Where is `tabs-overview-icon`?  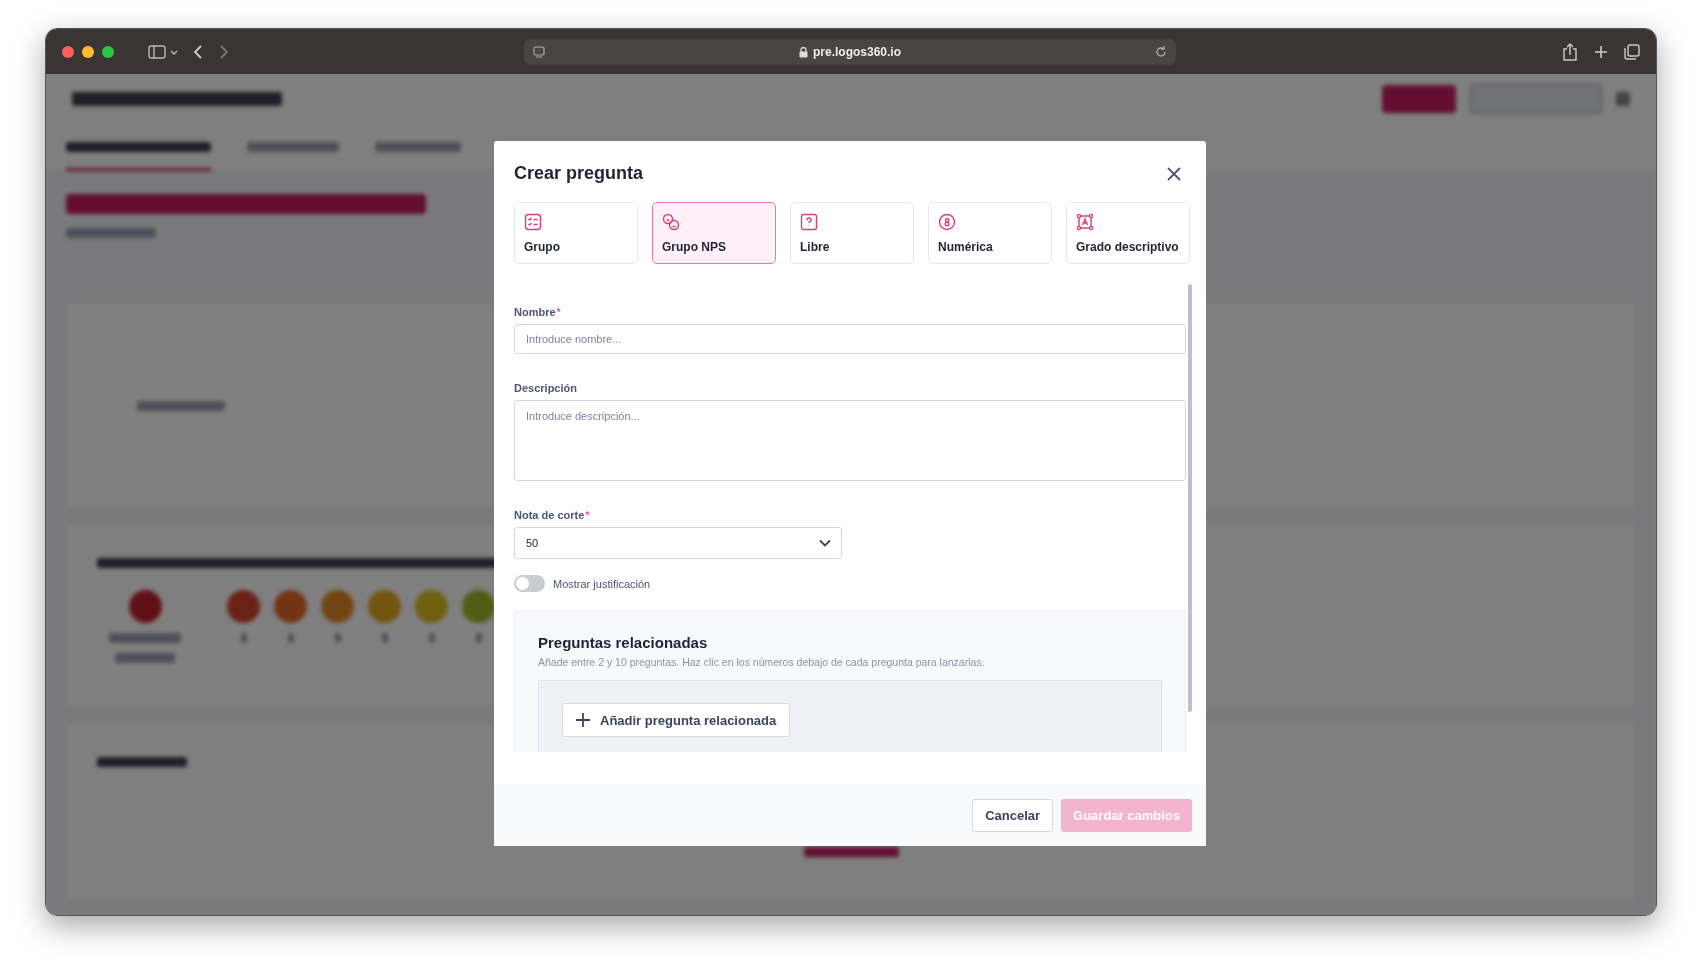
tabs-overview-icon is located at coordinates (1632, 51).